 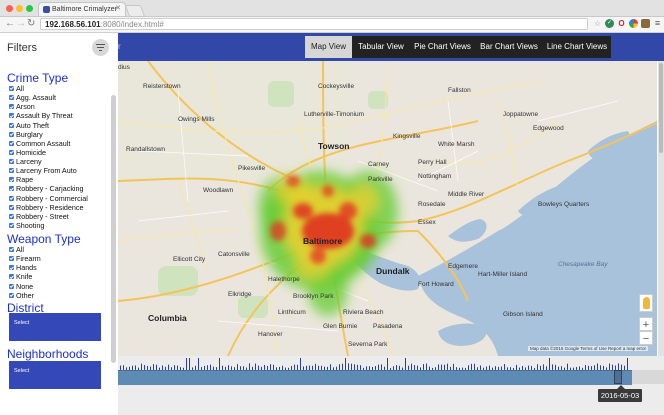 What do you see at coordinates (124, 67) in the screenshot?
I see `map-label: dius` at bounding box center [124, 67].